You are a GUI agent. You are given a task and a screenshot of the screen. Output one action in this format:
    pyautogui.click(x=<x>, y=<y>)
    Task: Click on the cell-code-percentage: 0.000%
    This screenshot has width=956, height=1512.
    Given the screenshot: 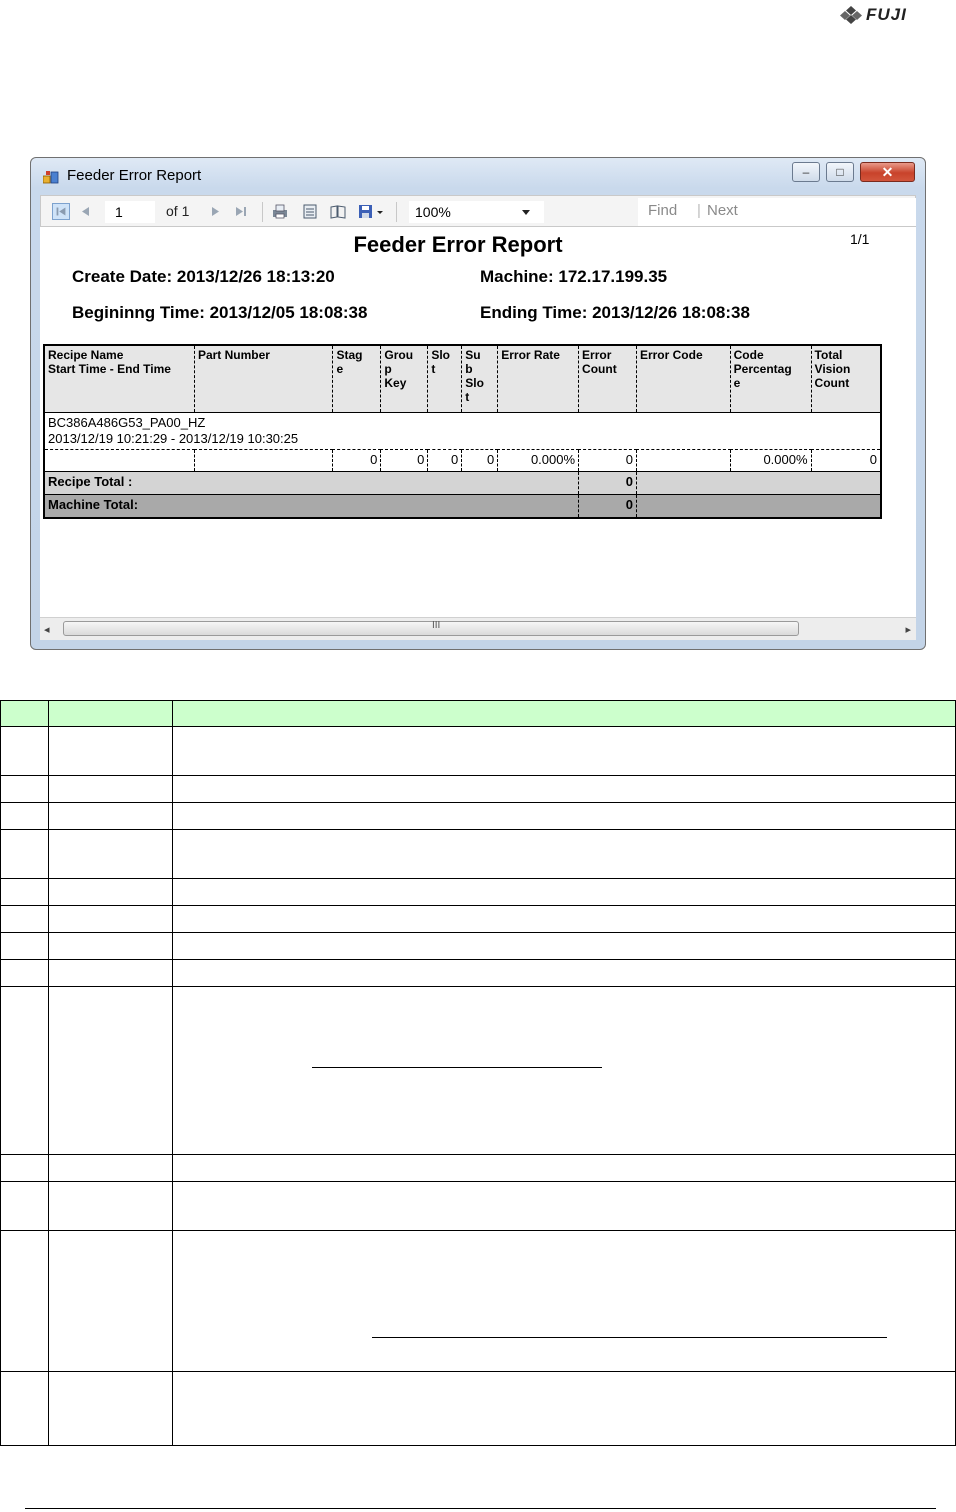 What is the action you would take?
    pyautogui.click(x=770, y=460)
    